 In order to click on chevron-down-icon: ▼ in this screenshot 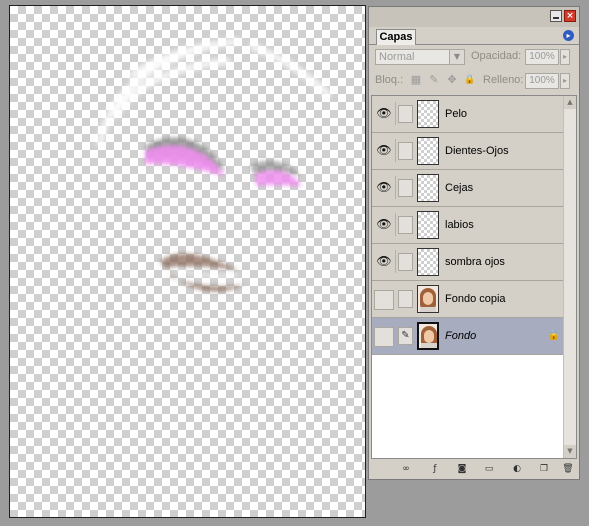, I will do `click(456, 57)`.